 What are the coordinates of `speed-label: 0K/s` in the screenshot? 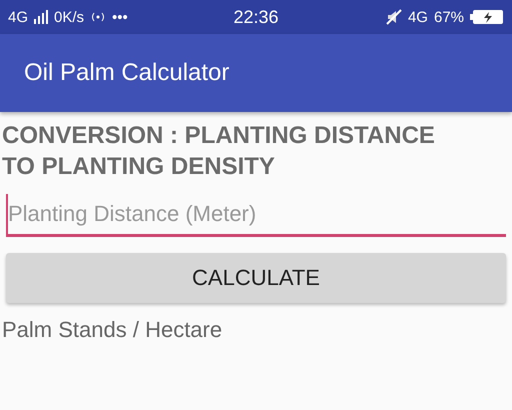 It's located at (69, 17).